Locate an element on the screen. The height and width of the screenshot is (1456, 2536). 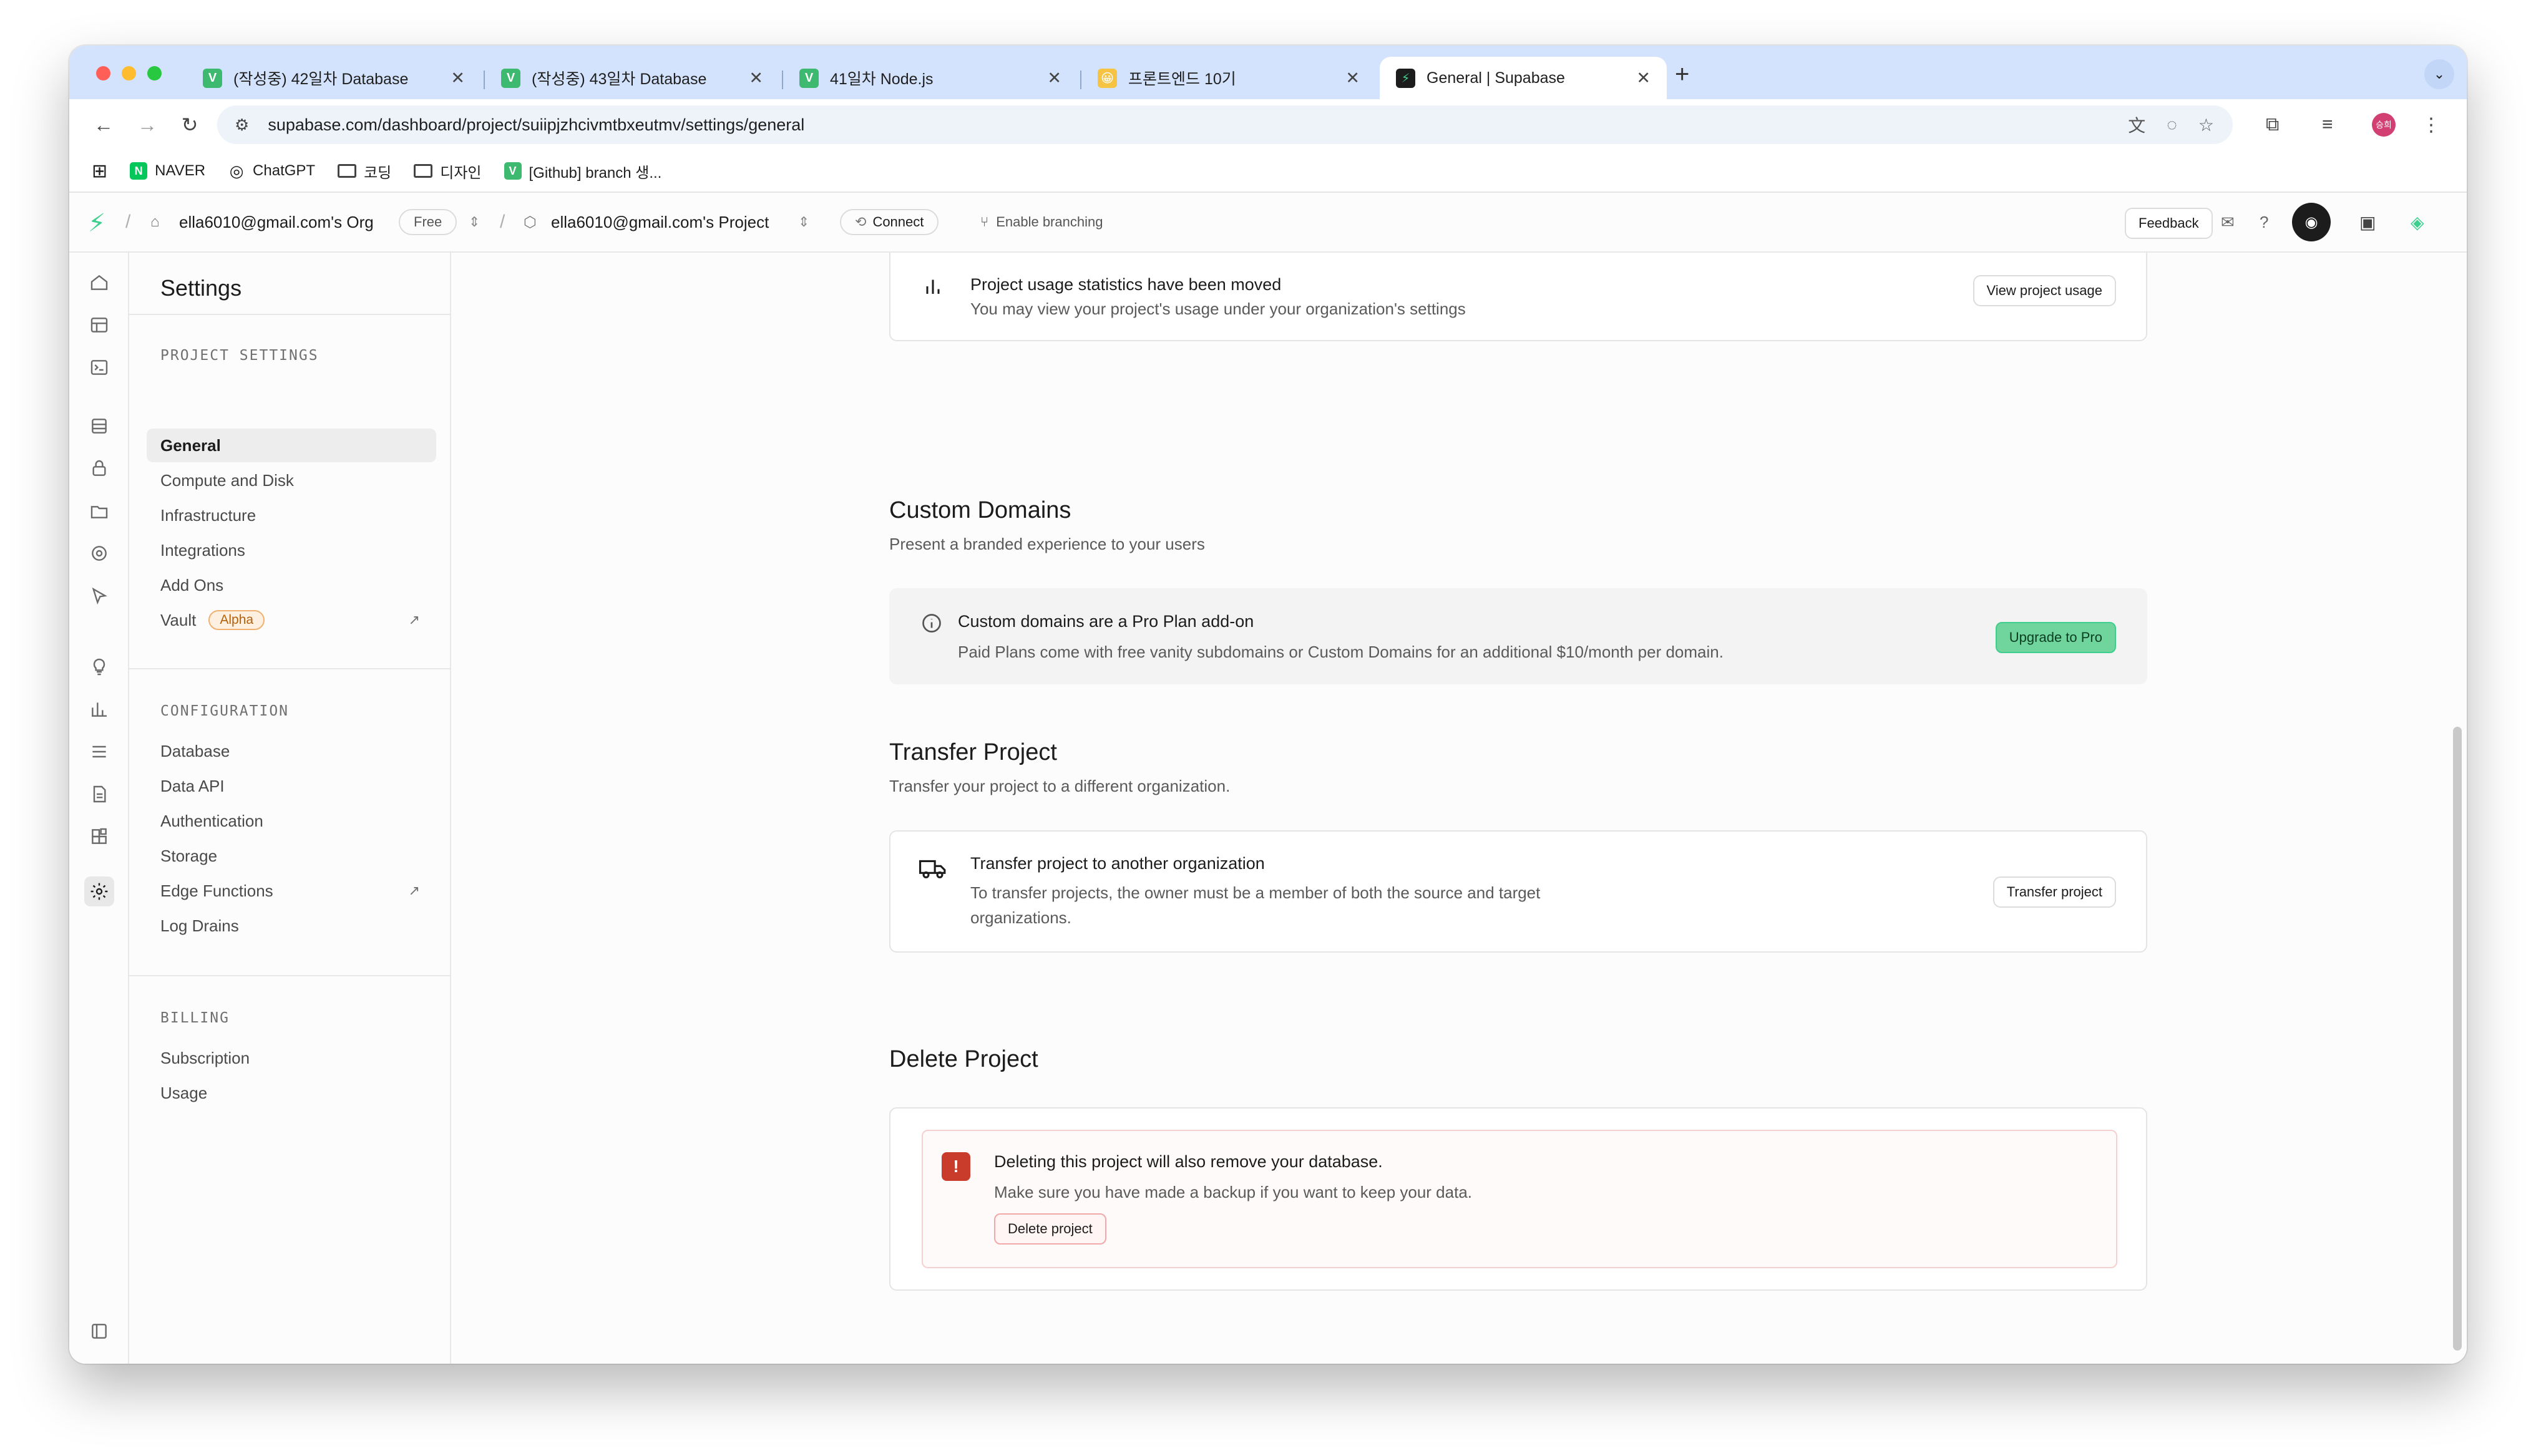
tab-title: (작성중) 42일차 Database is located at coordinates (321, 79).